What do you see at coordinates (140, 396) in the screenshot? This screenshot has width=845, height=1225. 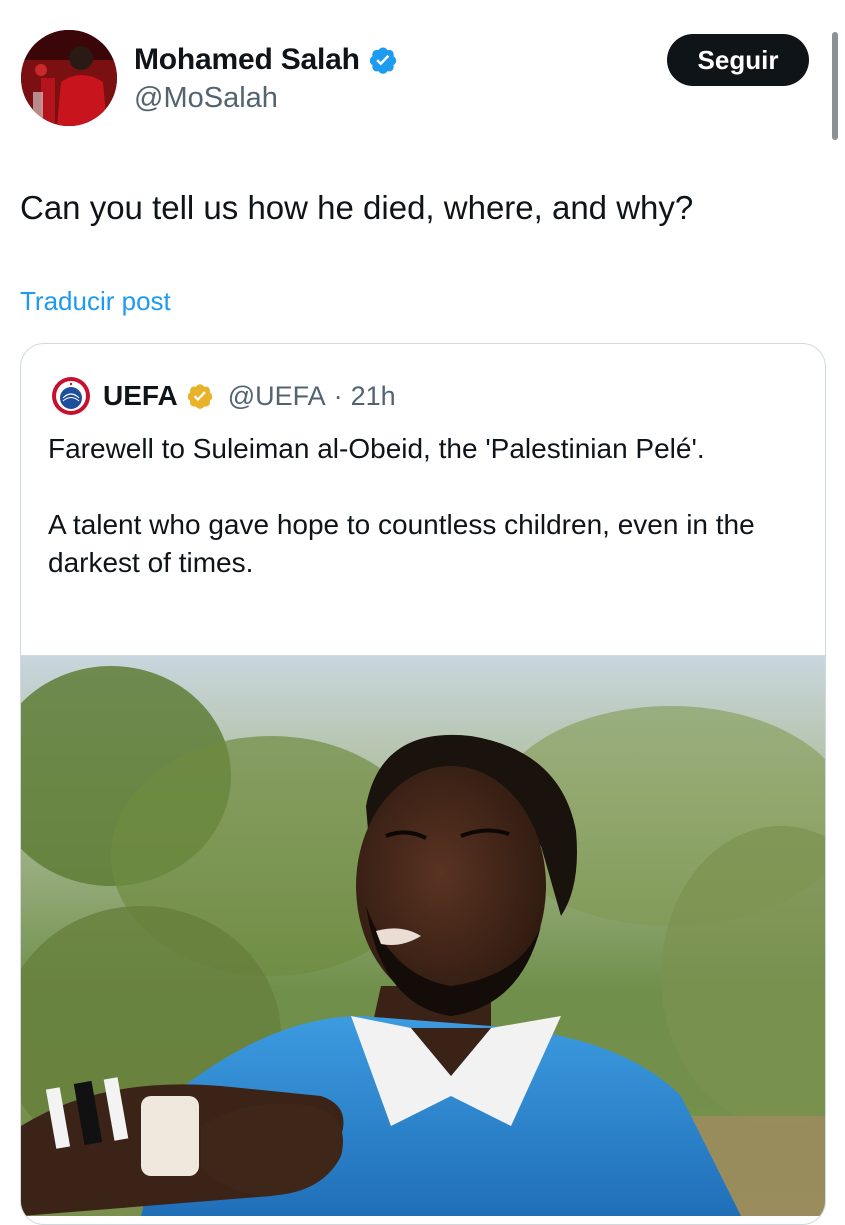 I see `quoted-author-name: UEFA` at bounding box center [140, 396].